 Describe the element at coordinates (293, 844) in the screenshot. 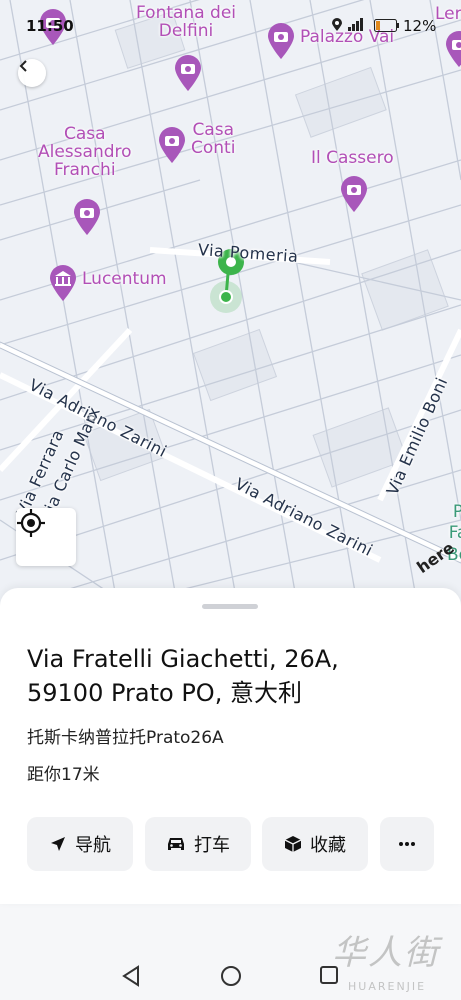

I see `box-icon` at that location.